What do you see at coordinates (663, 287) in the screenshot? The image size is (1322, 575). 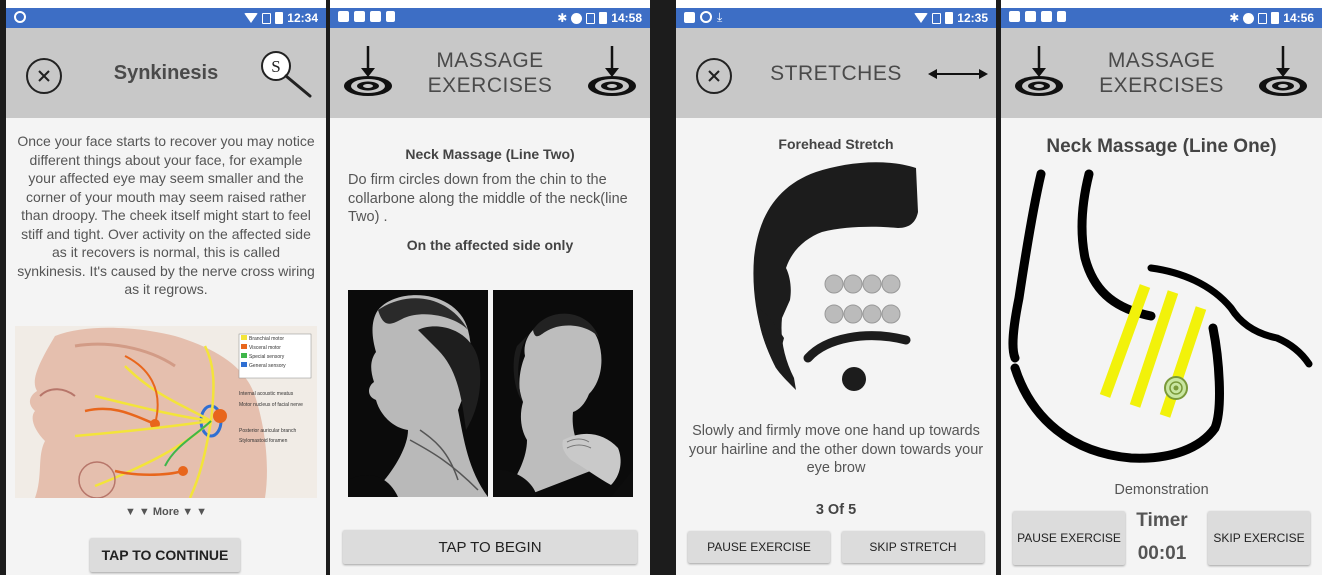 I see `screen-divider` at bounding box center [663, 287].